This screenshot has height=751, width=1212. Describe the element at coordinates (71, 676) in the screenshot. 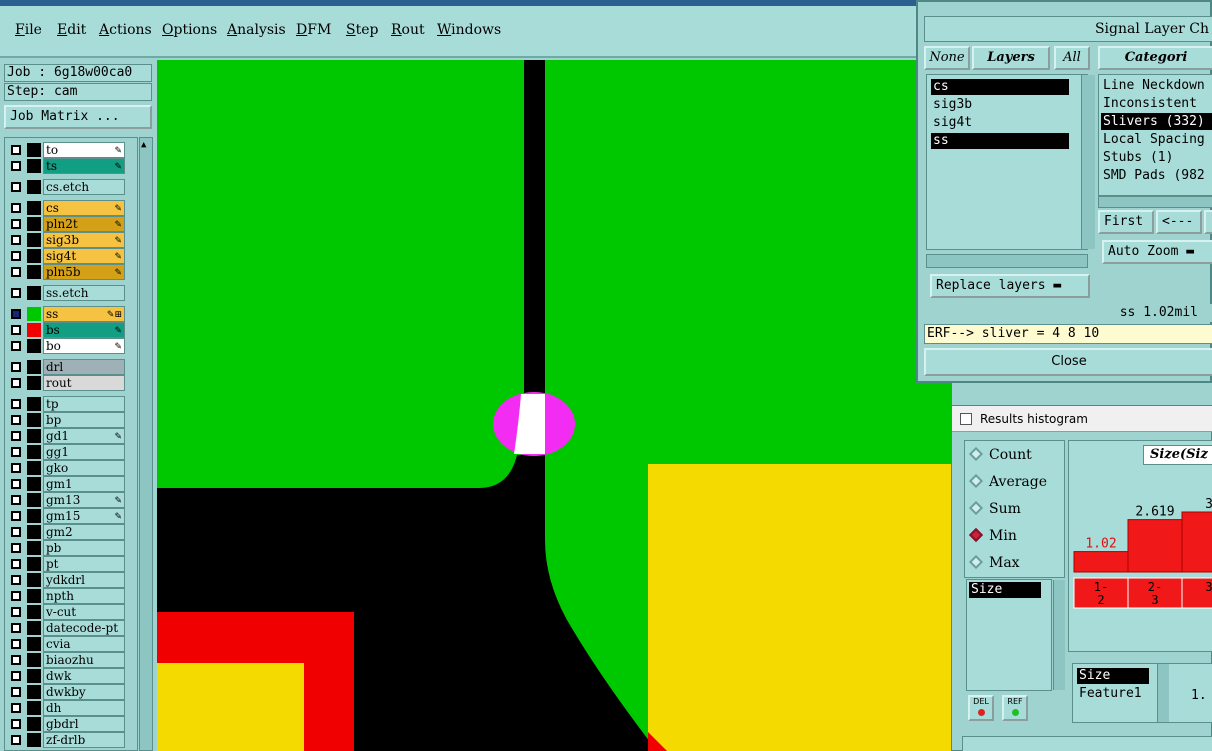

I see `layer-row: dwk` at that location.